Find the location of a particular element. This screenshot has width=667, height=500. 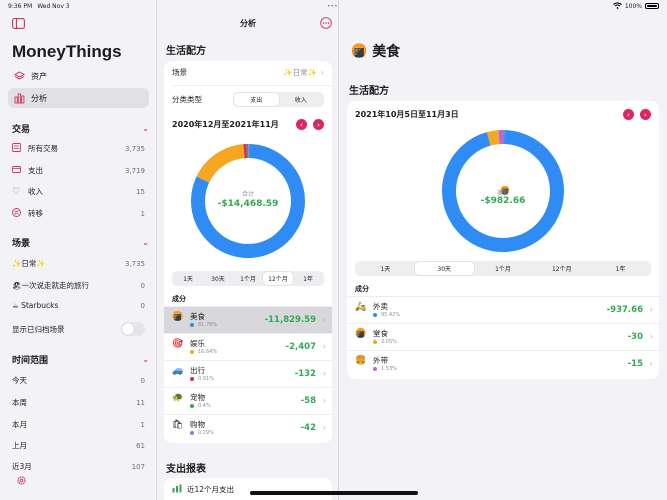

sidebar-item-this-month: 本月 1 is located at coordinates (78, 424).